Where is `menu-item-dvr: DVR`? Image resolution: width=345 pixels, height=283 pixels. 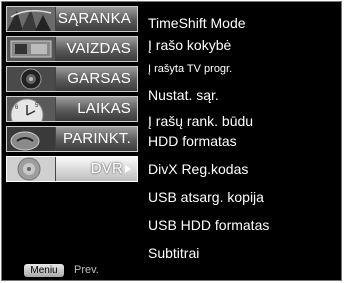
menu-item-dvr: DVR is located at coordinates (72, 169).